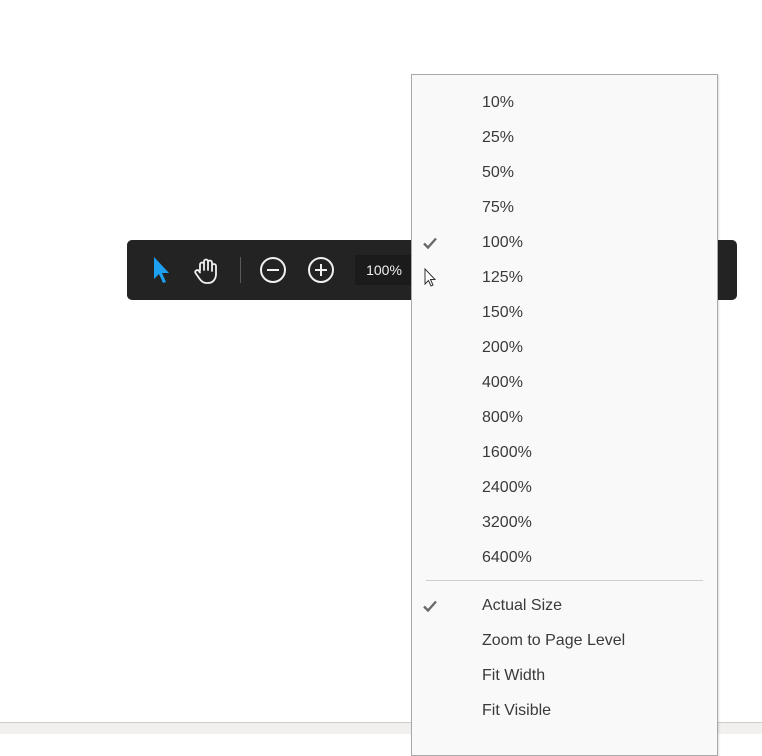  What do you see at coordinates (564, 312) in the screenshot?
I see `zoom-menu-item: 150%` at bounding box center [564, 312].